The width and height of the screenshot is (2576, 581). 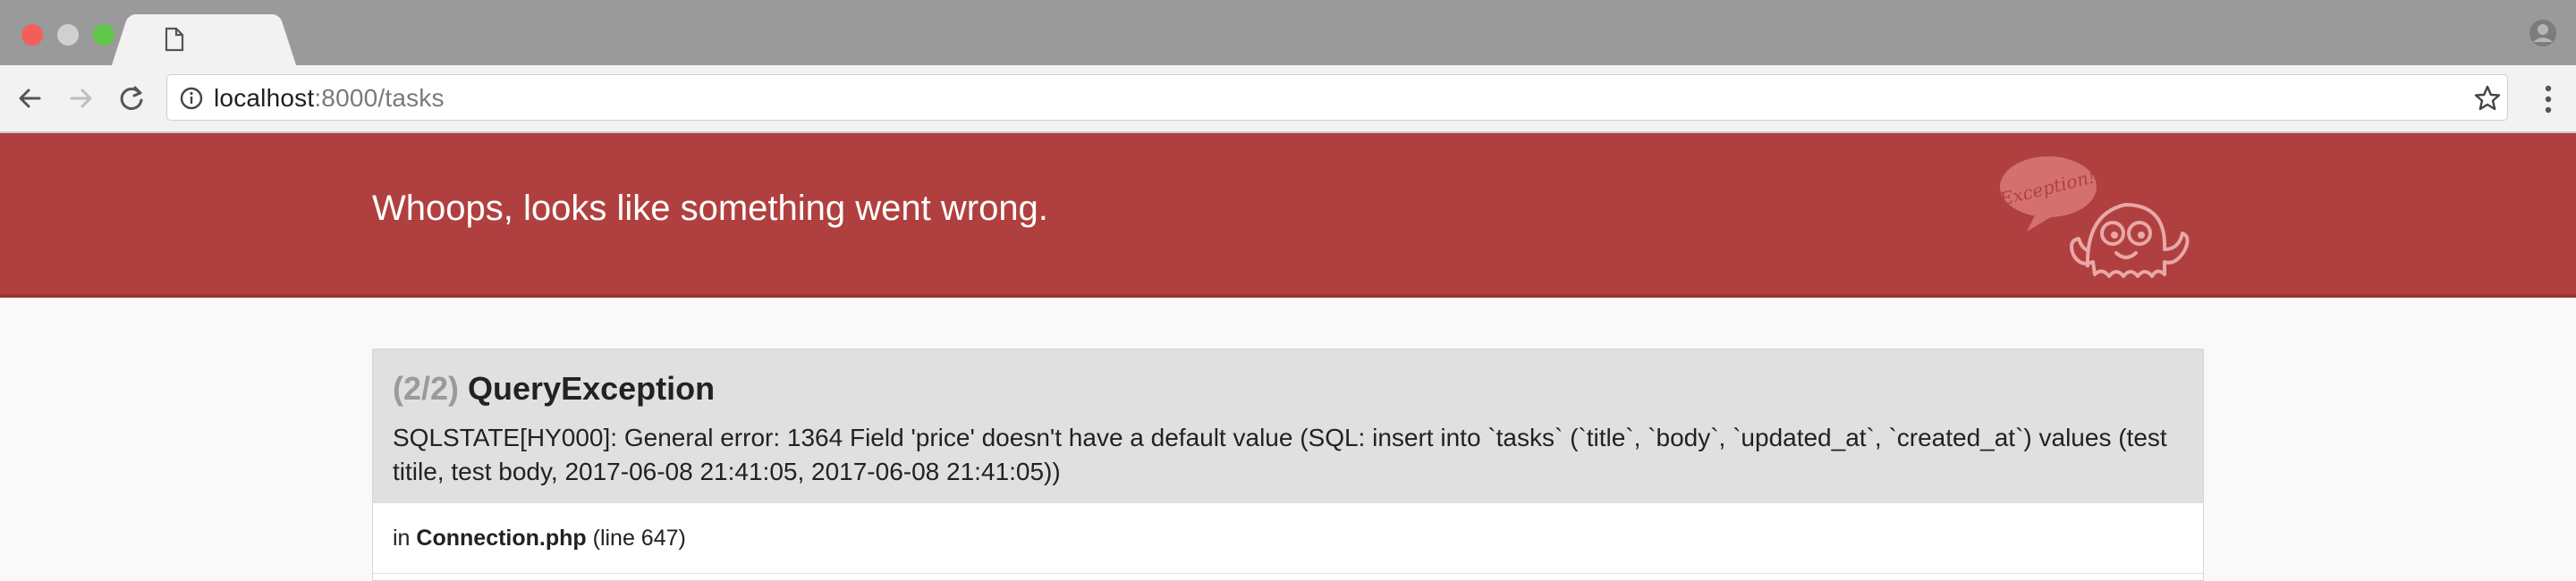 What do you see at coordinates (203, 40) in the screenshot?
I see `tab-active` at bounding box center [203, 40].